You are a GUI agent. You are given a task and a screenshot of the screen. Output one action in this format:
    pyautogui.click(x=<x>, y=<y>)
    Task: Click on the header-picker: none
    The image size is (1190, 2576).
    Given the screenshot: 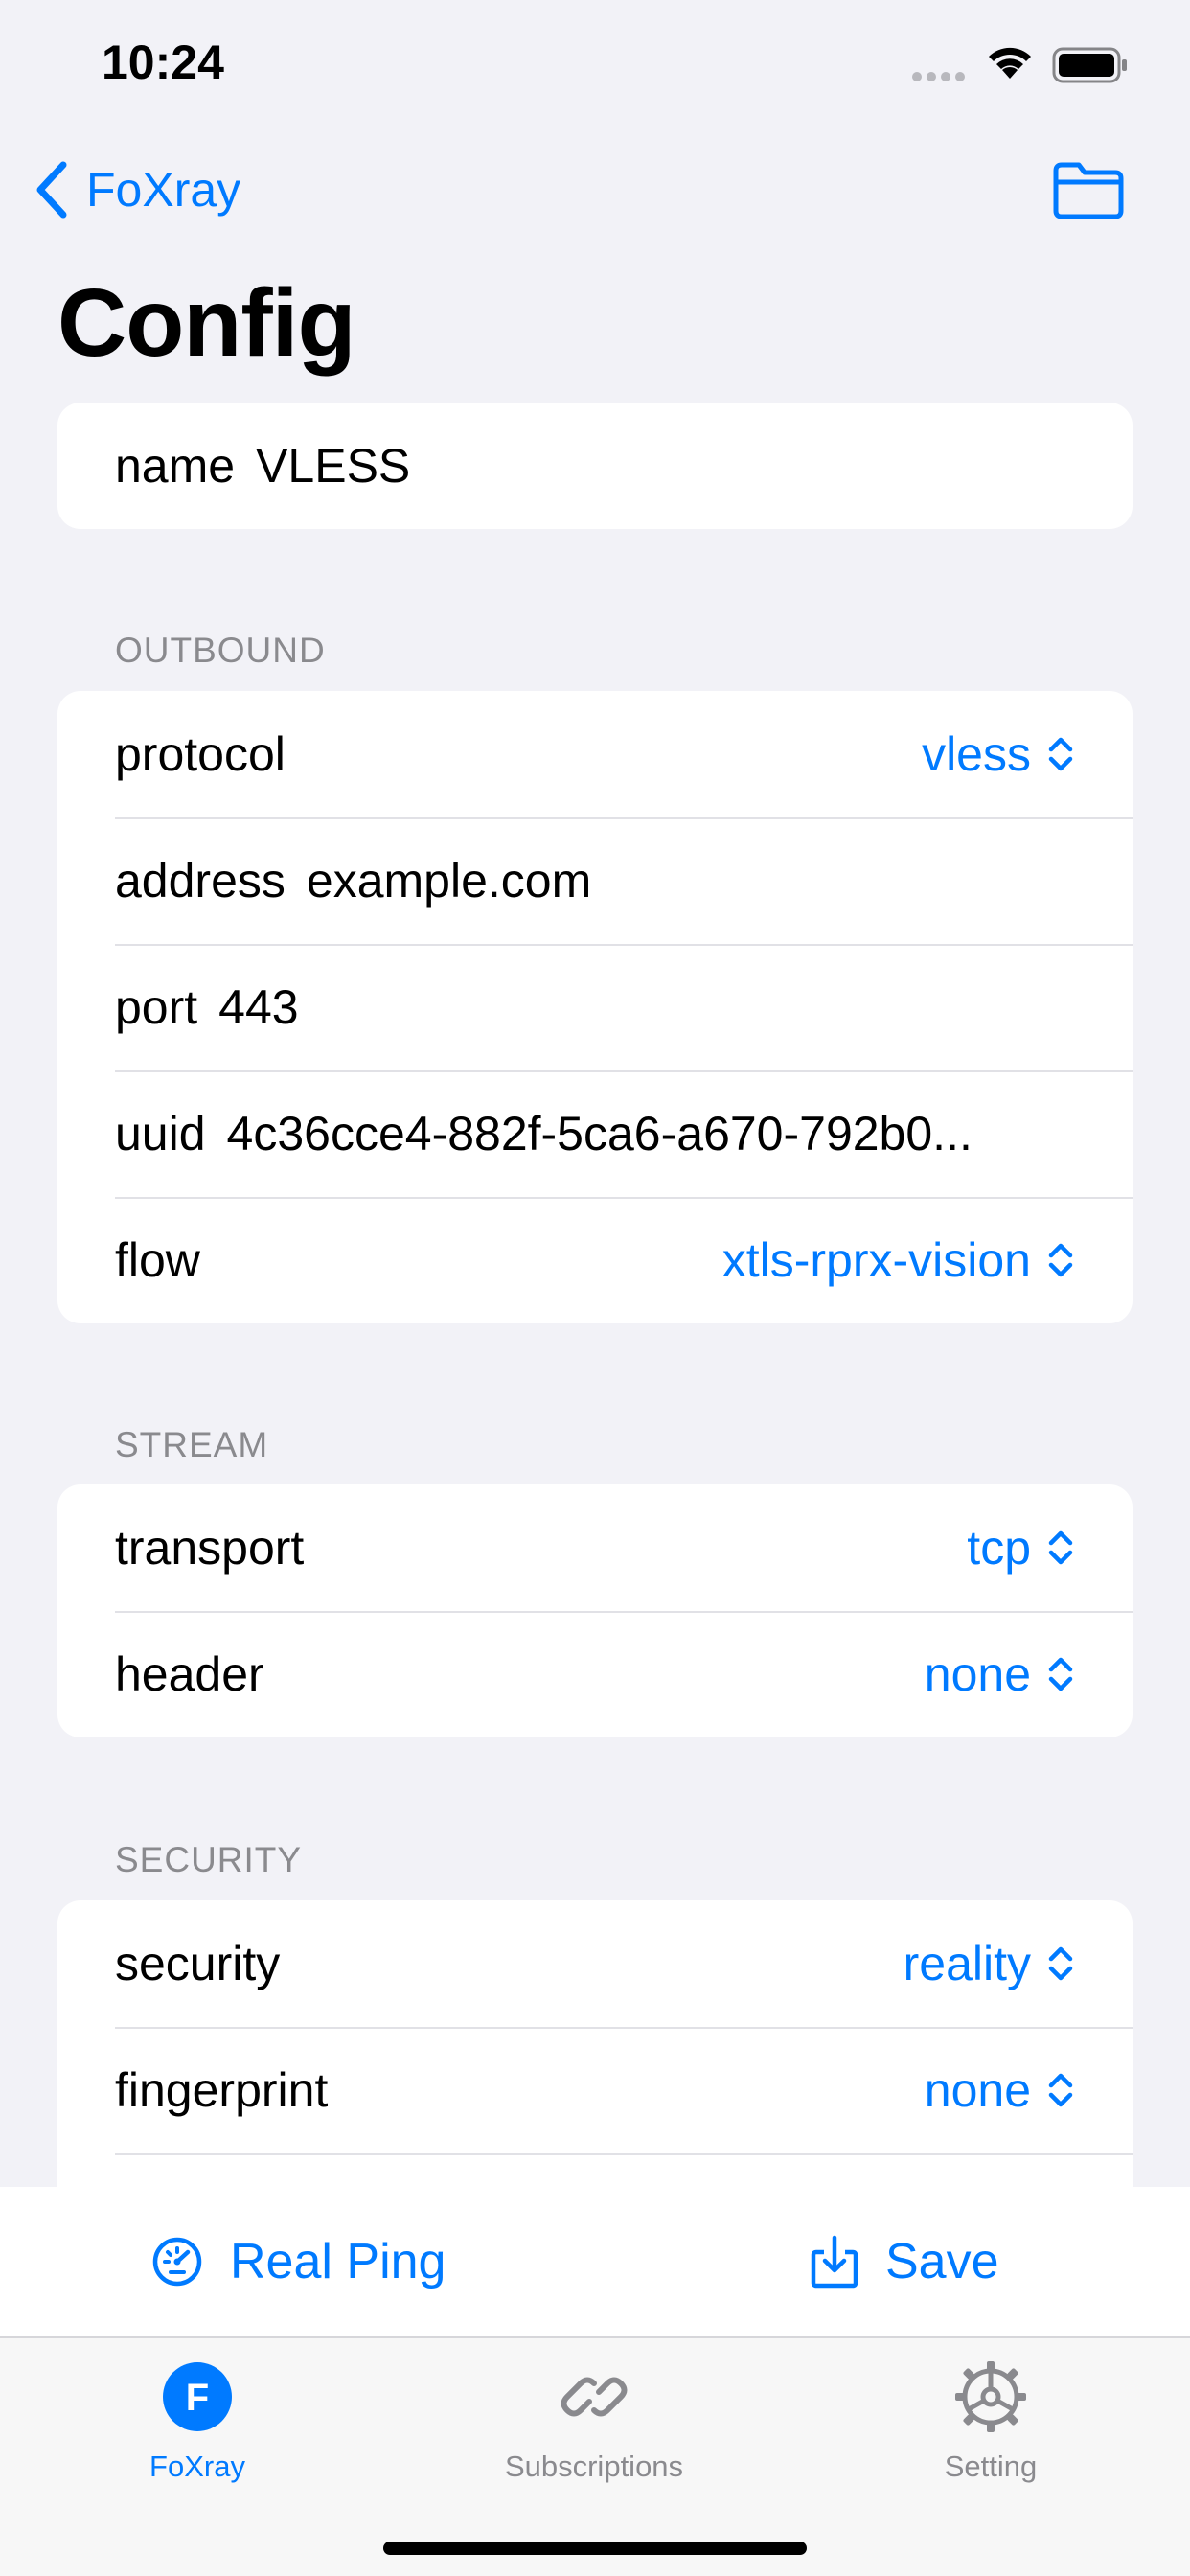 What is the action you would take?
    pyautogui.click(x=1000, y=1674)
    